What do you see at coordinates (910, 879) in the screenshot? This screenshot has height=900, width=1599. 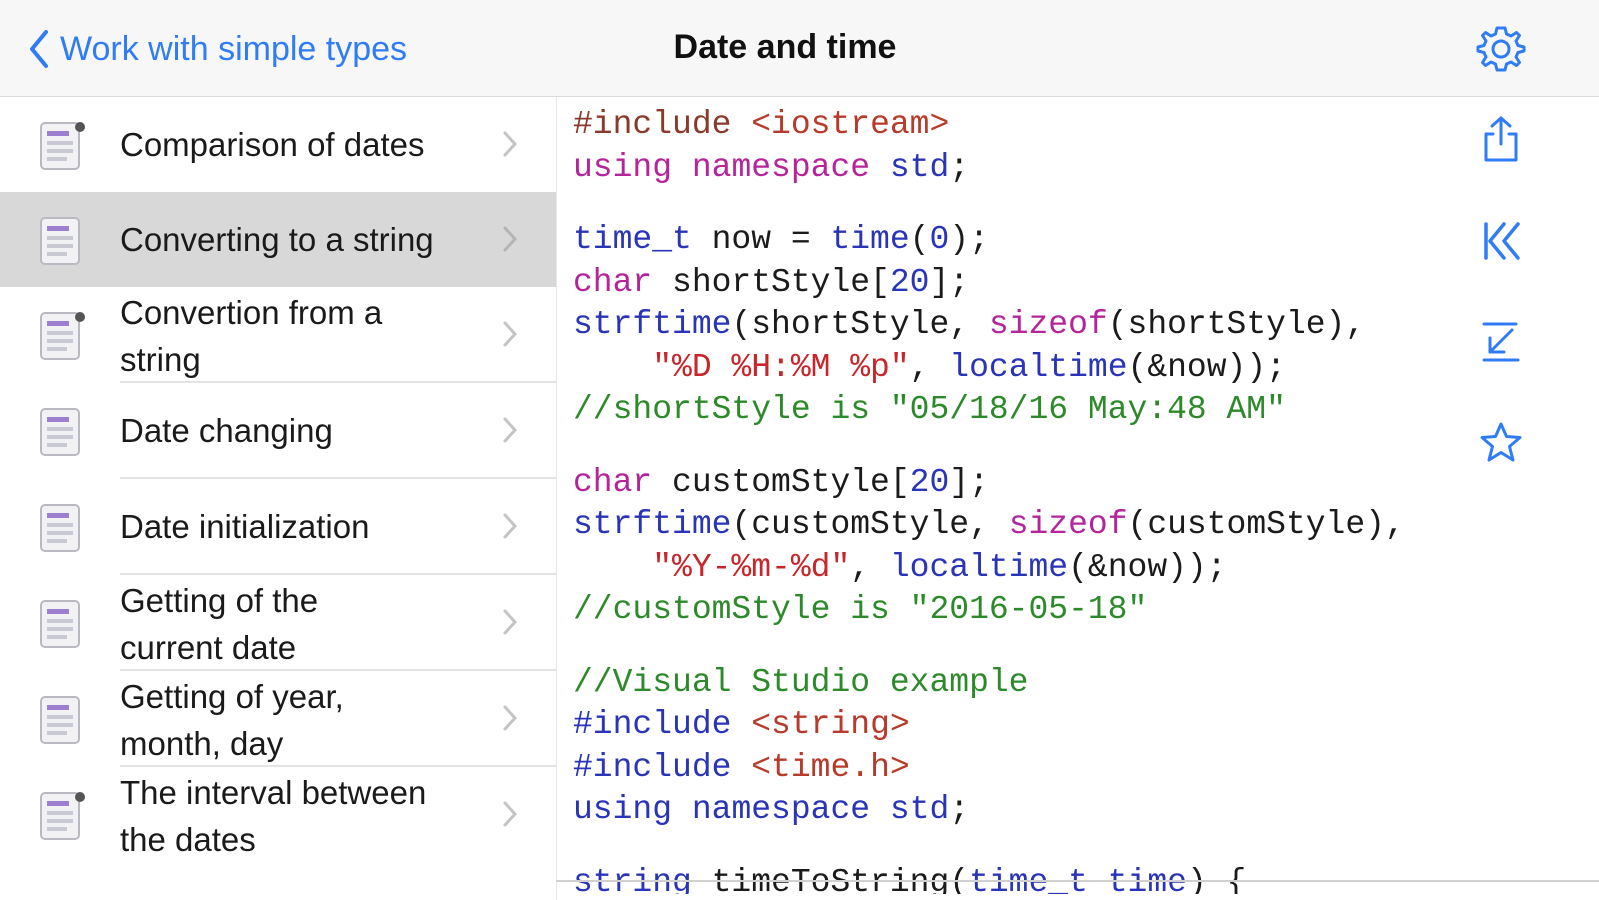 I see `code-line: string timeToString(time_t time) {` at bounding box center [910, 879].